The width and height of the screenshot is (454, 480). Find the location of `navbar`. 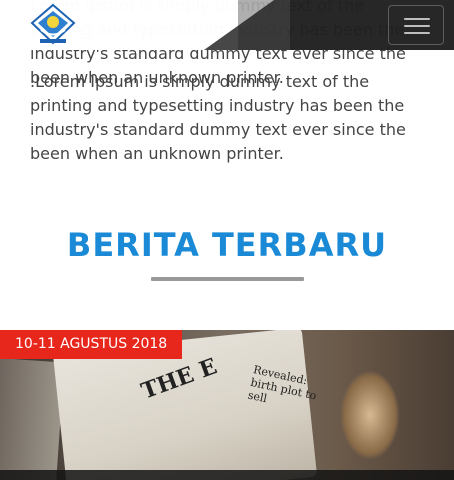

navbar is located at coordinates (227, 25).